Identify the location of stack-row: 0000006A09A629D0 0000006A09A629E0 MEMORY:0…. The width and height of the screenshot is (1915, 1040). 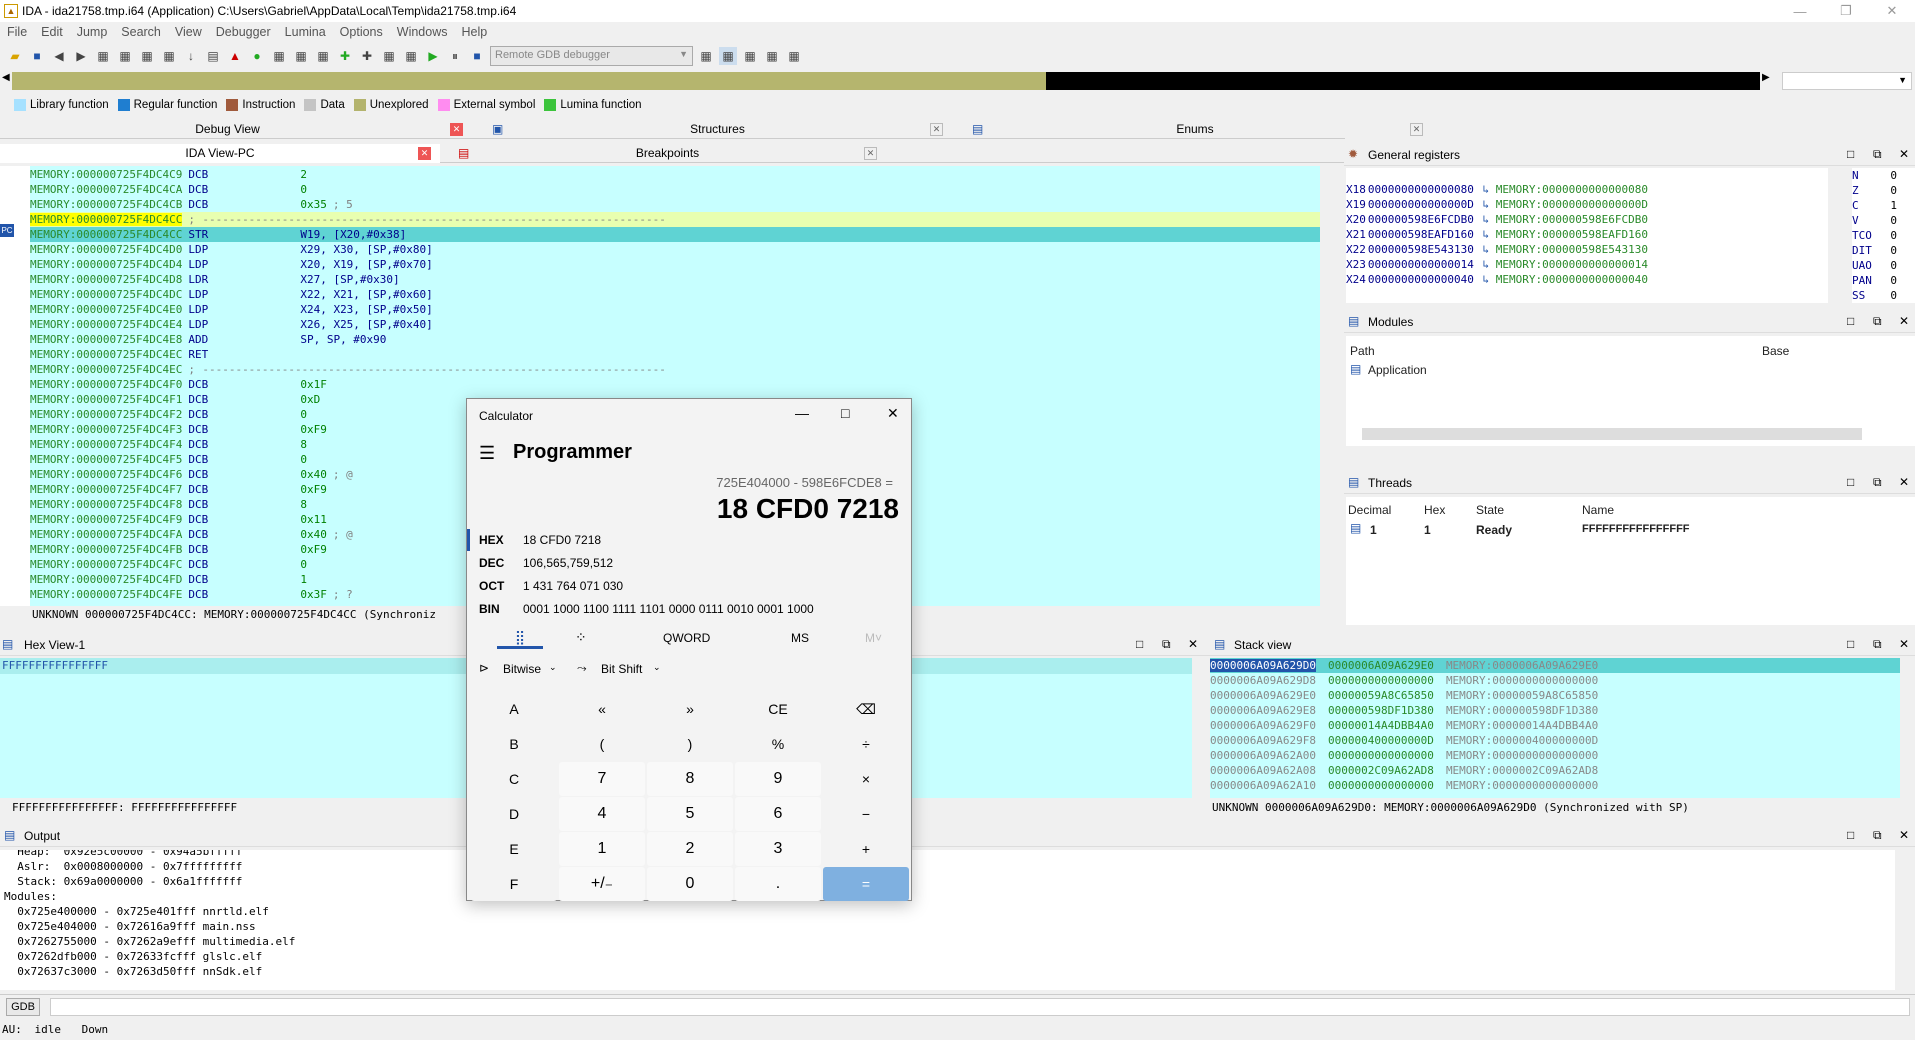
(1555, 665).